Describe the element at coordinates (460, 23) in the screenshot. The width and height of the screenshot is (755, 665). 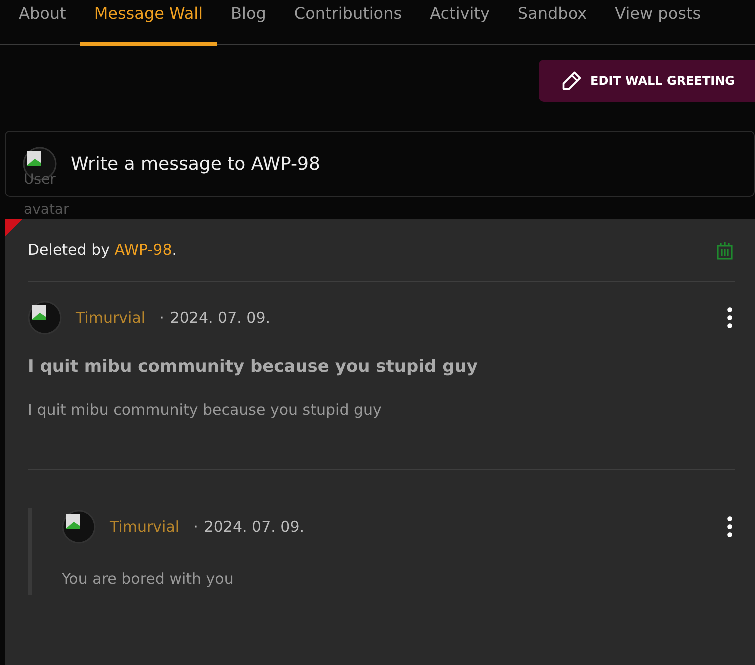
I see `tab: Activity` at that location.